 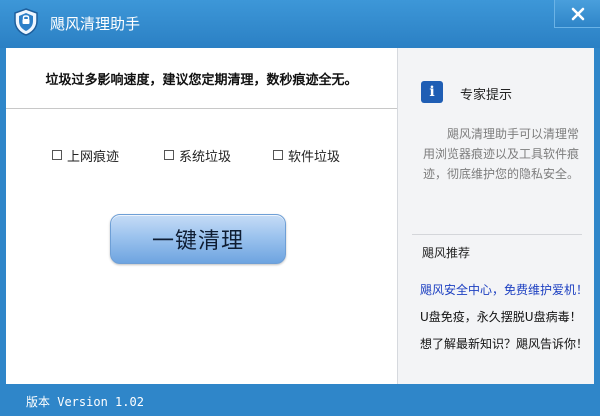 I want to click on version-label: 版本 Version 1.02, so click(x=85, y=402).